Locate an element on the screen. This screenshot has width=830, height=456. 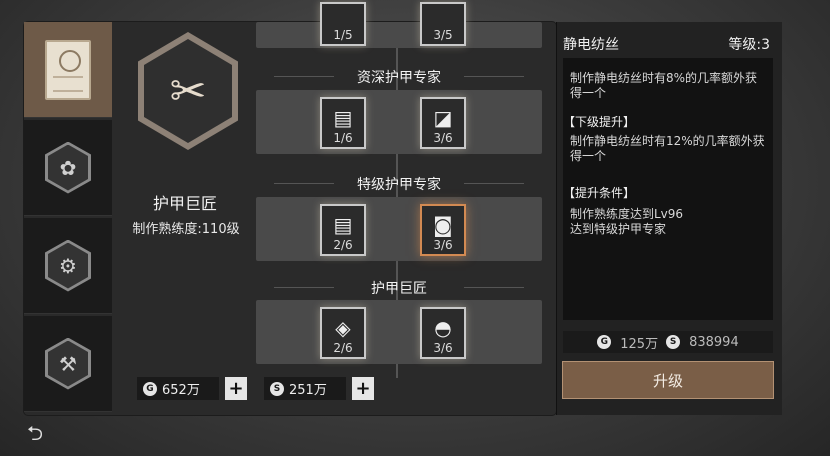
tree-node: 1/5 is located at coordinates (343, 24).